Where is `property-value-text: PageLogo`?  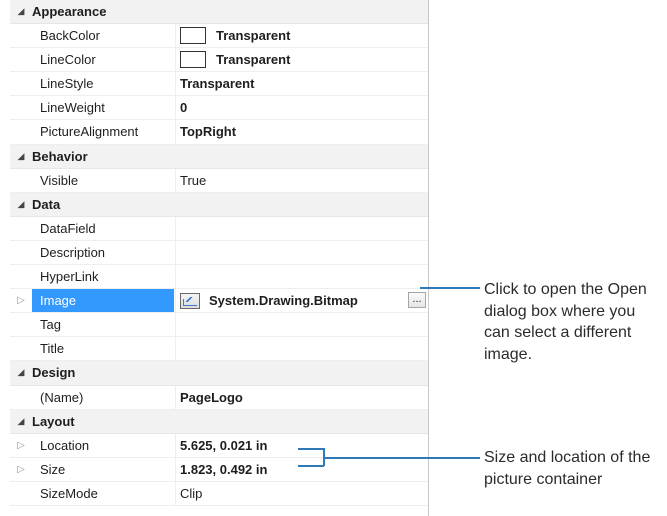
property-value-text: PageLogo is located at coordinates (211, 397).